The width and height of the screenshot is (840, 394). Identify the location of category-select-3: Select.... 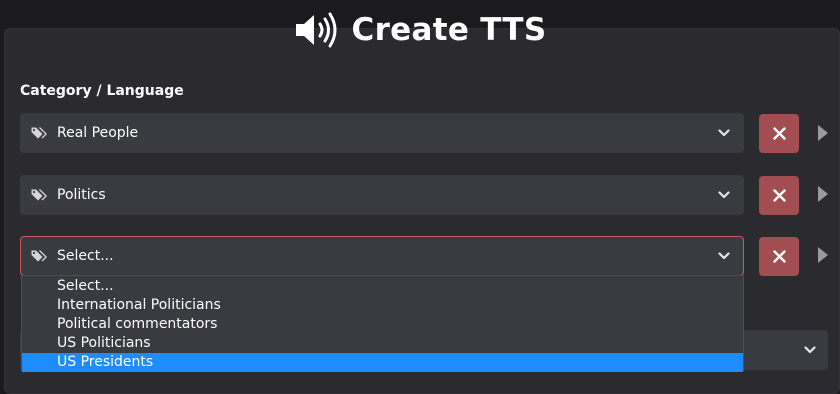
(382, 256).